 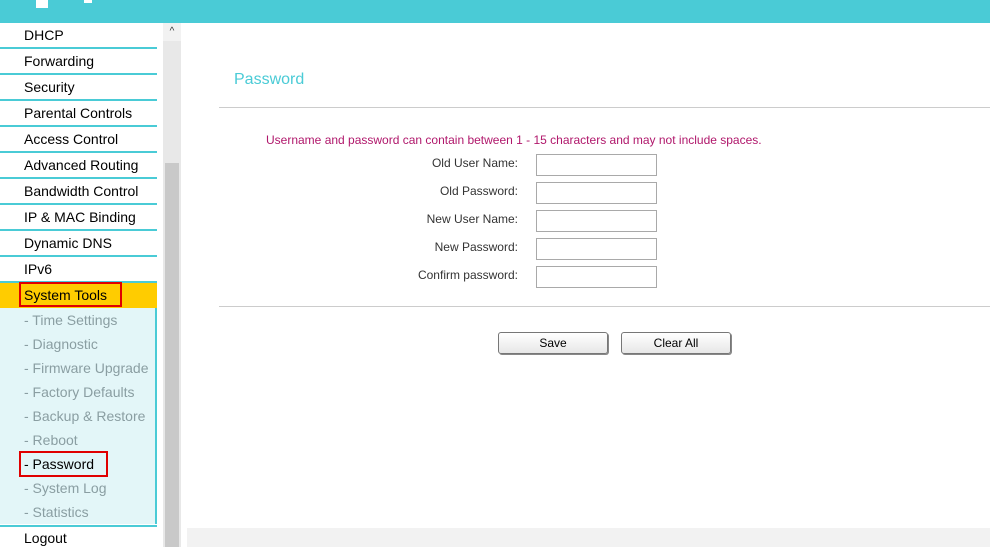 I want to click on save-button: Save, so click(x=553, y=343).